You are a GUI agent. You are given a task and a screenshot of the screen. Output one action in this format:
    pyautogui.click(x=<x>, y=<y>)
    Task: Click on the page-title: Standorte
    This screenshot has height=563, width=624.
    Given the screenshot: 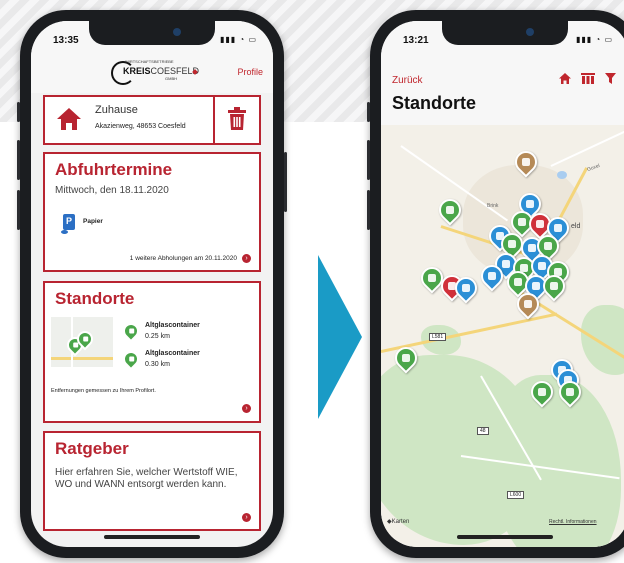 What is the action you would take?
    pyautogui.click(x=434, y=103)
    